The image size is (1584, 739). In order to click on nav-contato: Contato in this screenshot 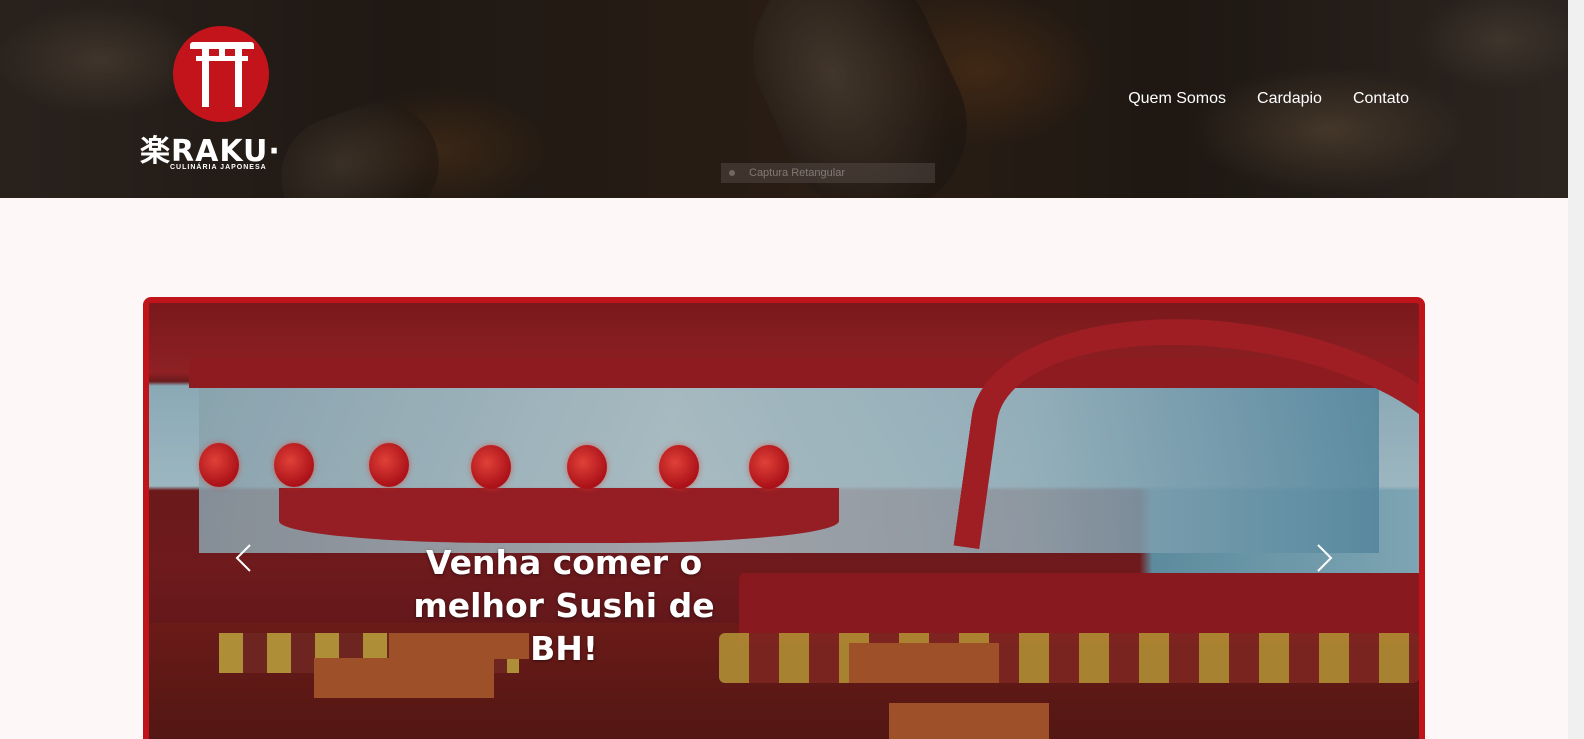, I will do `click(1381, 99)`.